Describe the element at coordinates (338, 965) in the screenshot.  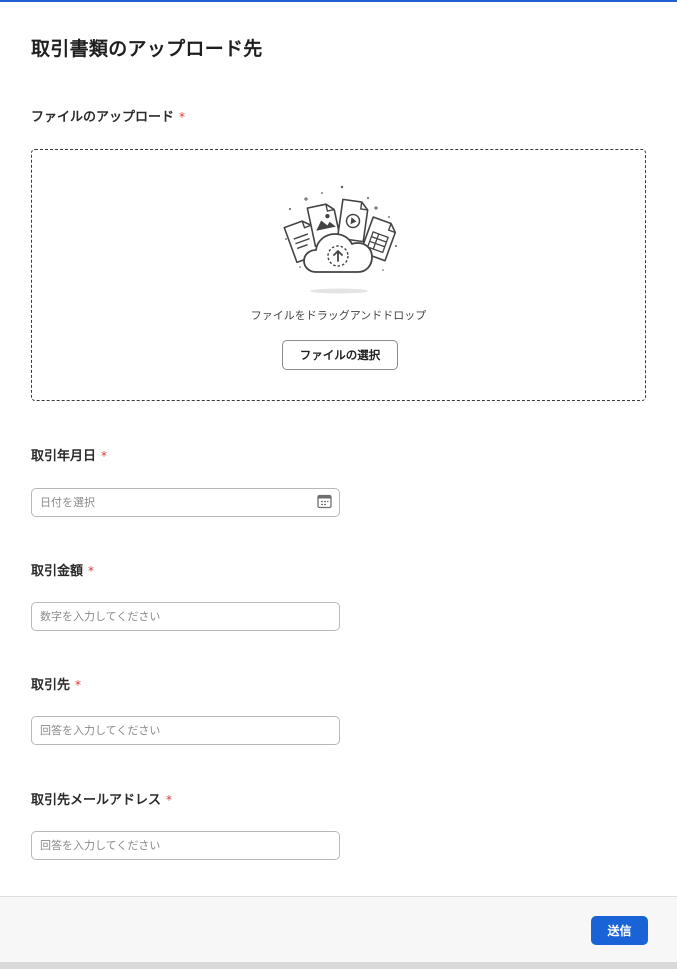
I see `bottom-bar` at that location.